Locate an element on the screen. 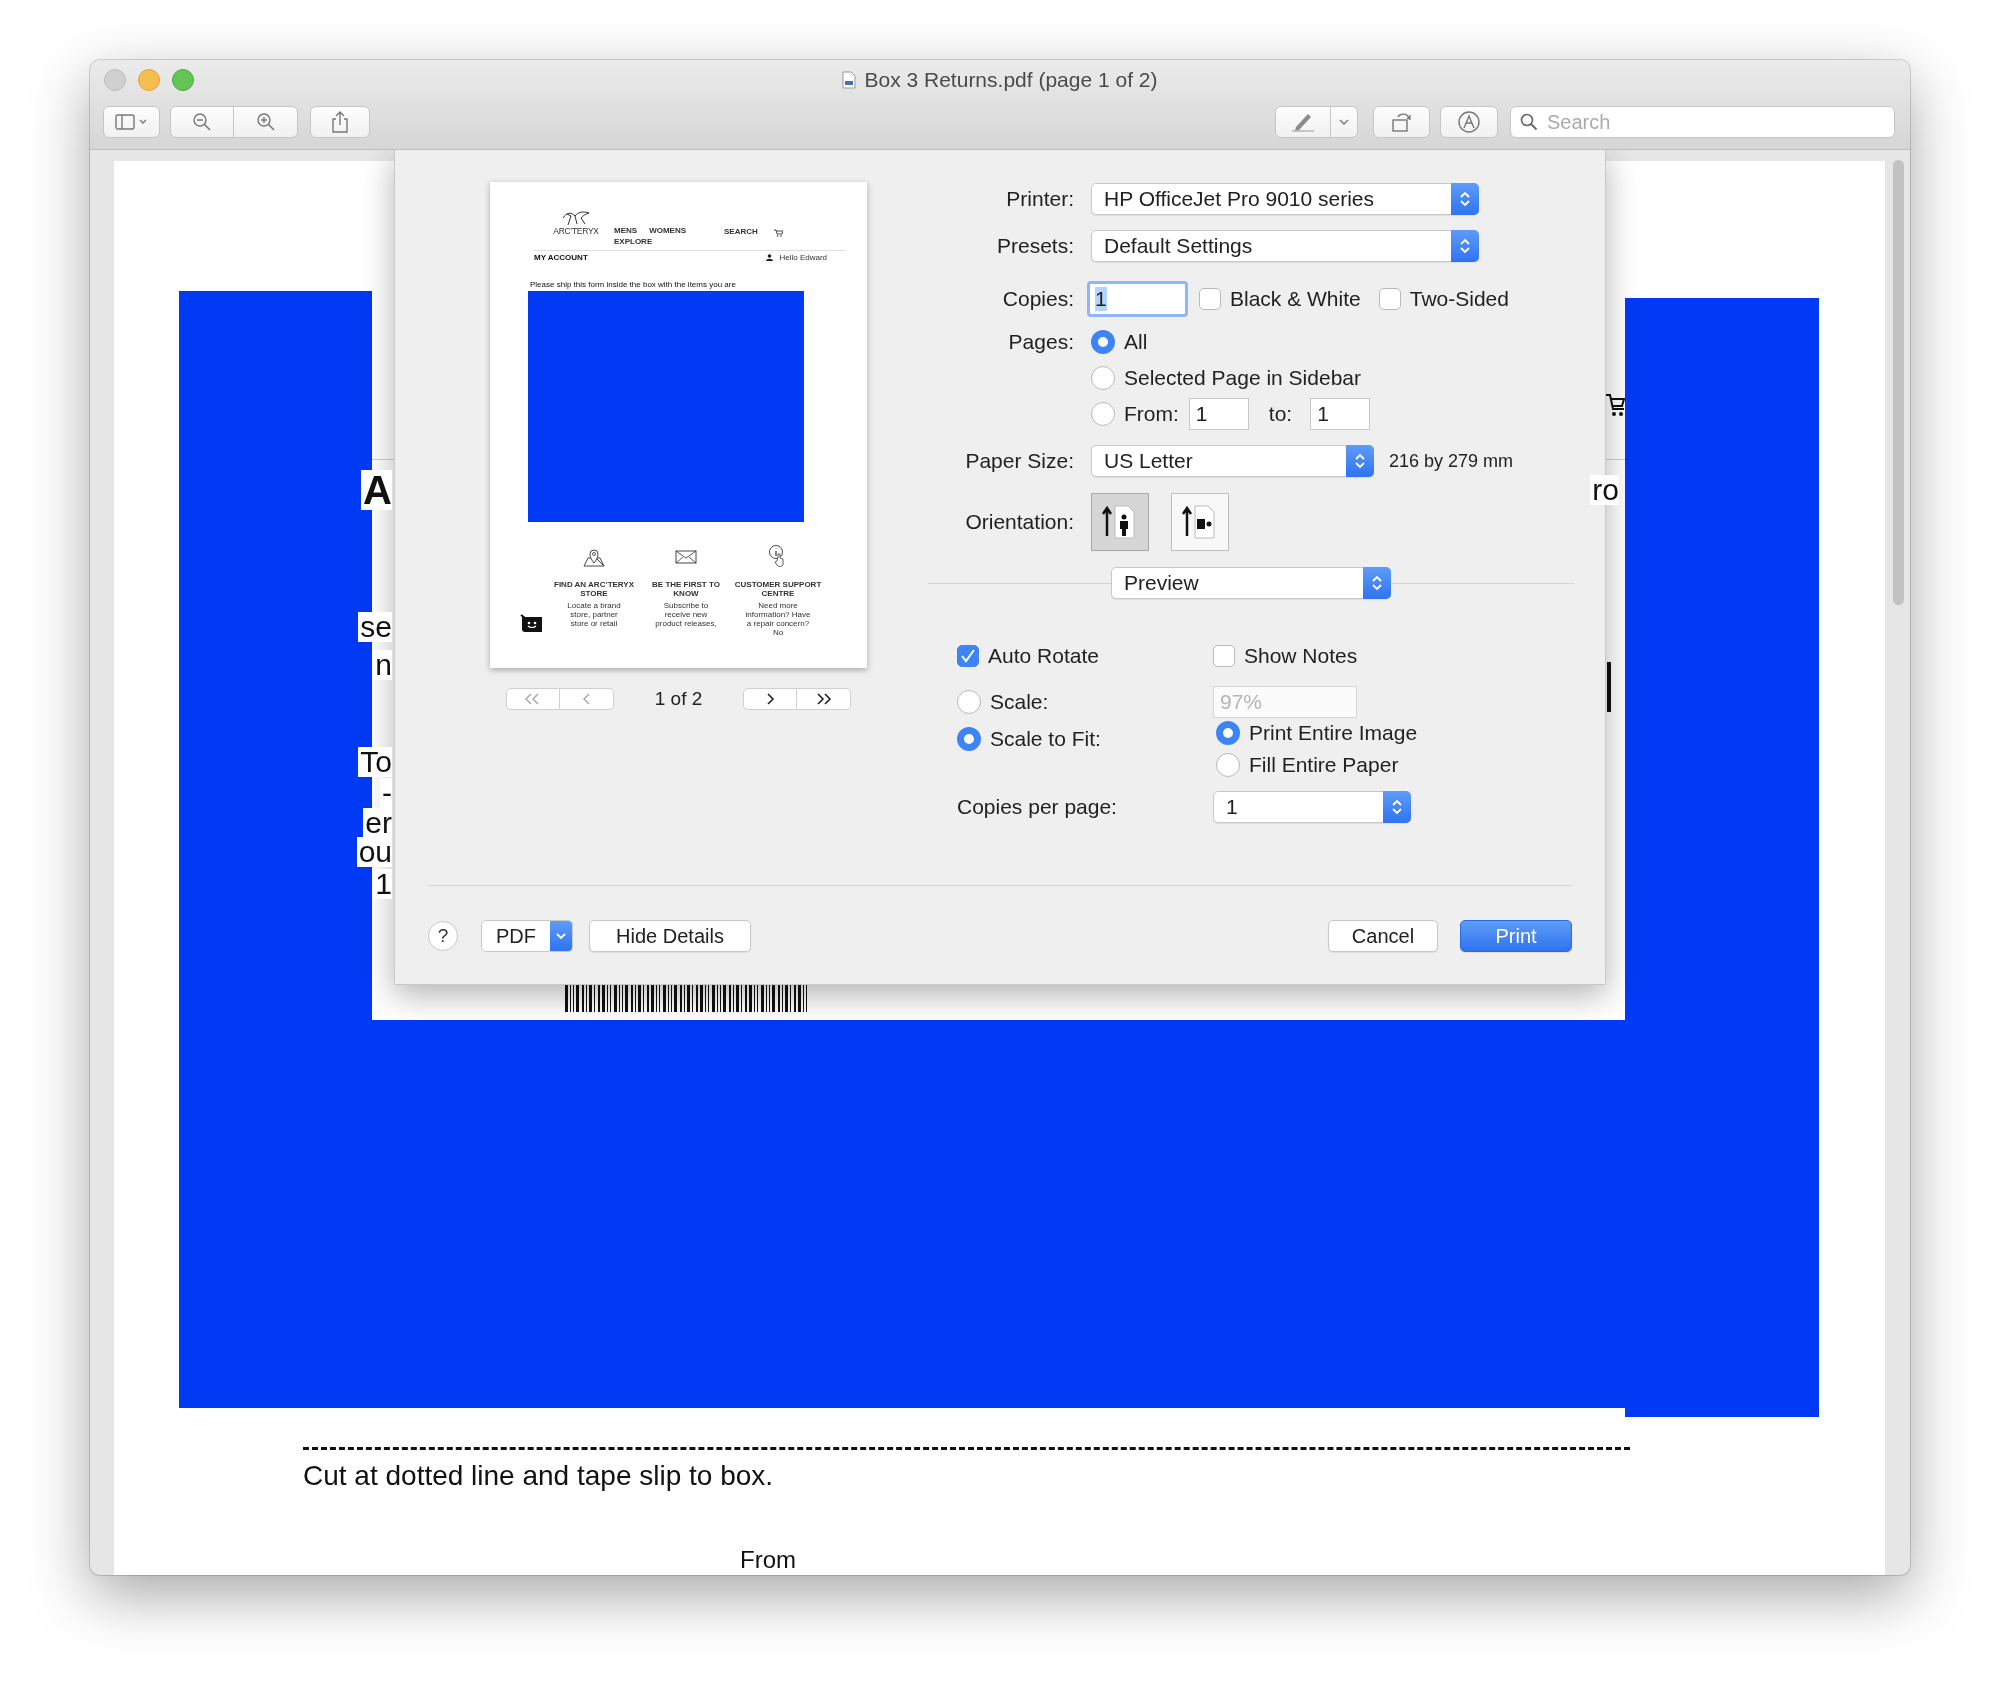 The width and height of the screenshot is (2000, 1695). help-button: ? is located at coordinates (443, 936).